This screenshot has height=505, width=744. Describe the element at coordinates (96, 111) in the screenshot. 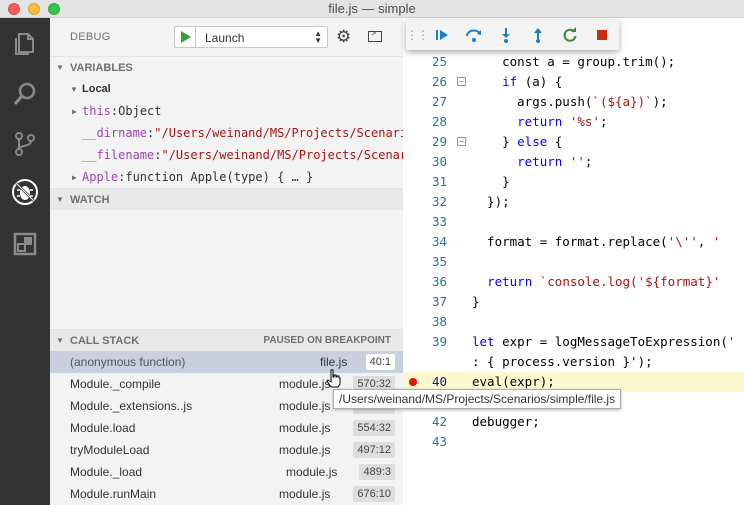

I see `variable-name: this` at that location.